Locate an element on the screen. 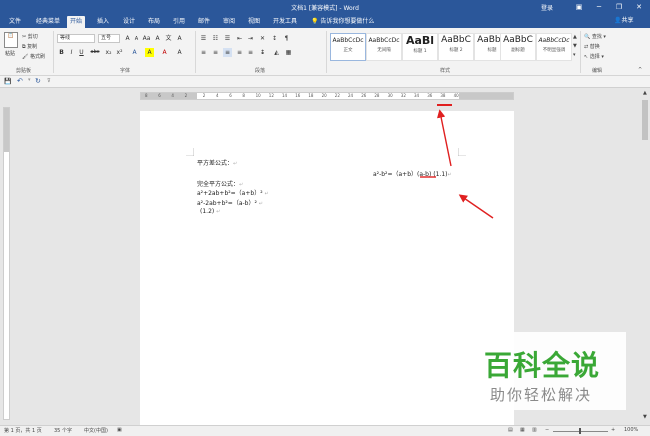  tab-references: 引用 is located at coordinates (179, 22).